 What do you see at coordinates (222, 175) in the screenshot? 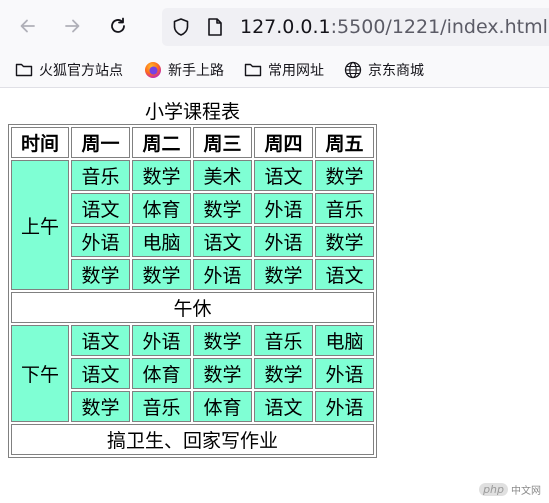
I see `class-cell: 美术` at bounding box center [222, 175].